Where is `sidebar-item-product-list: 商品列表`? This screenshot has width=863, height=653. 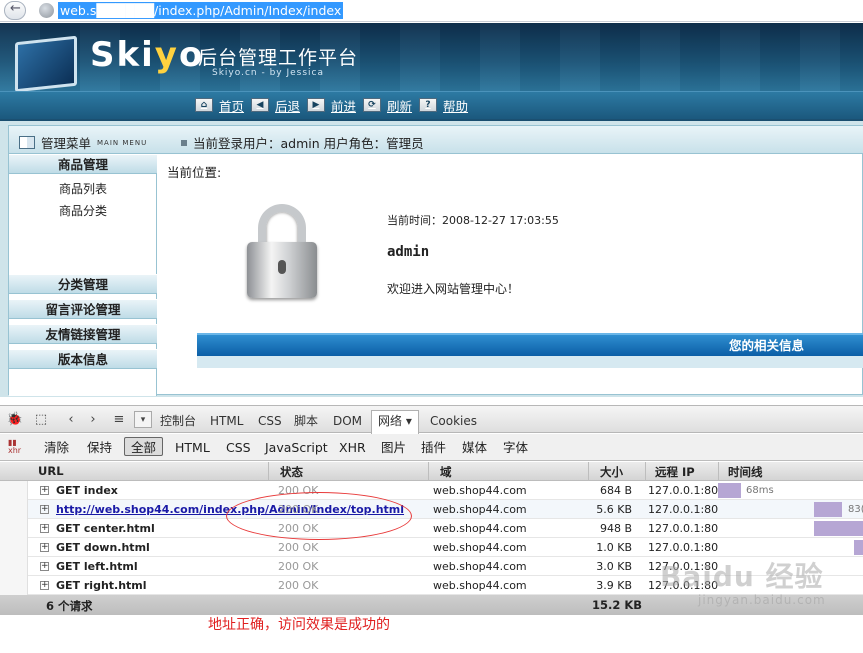
sidebar-item-product-list: 商品列表 is located at coordinates (83, 188).